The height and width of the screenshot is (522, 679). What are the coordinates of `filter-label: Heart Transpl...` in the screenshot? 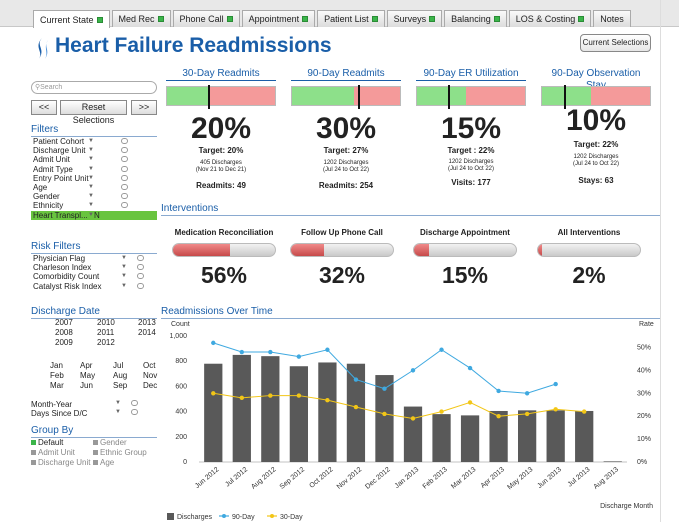 It's located at (60, 215).